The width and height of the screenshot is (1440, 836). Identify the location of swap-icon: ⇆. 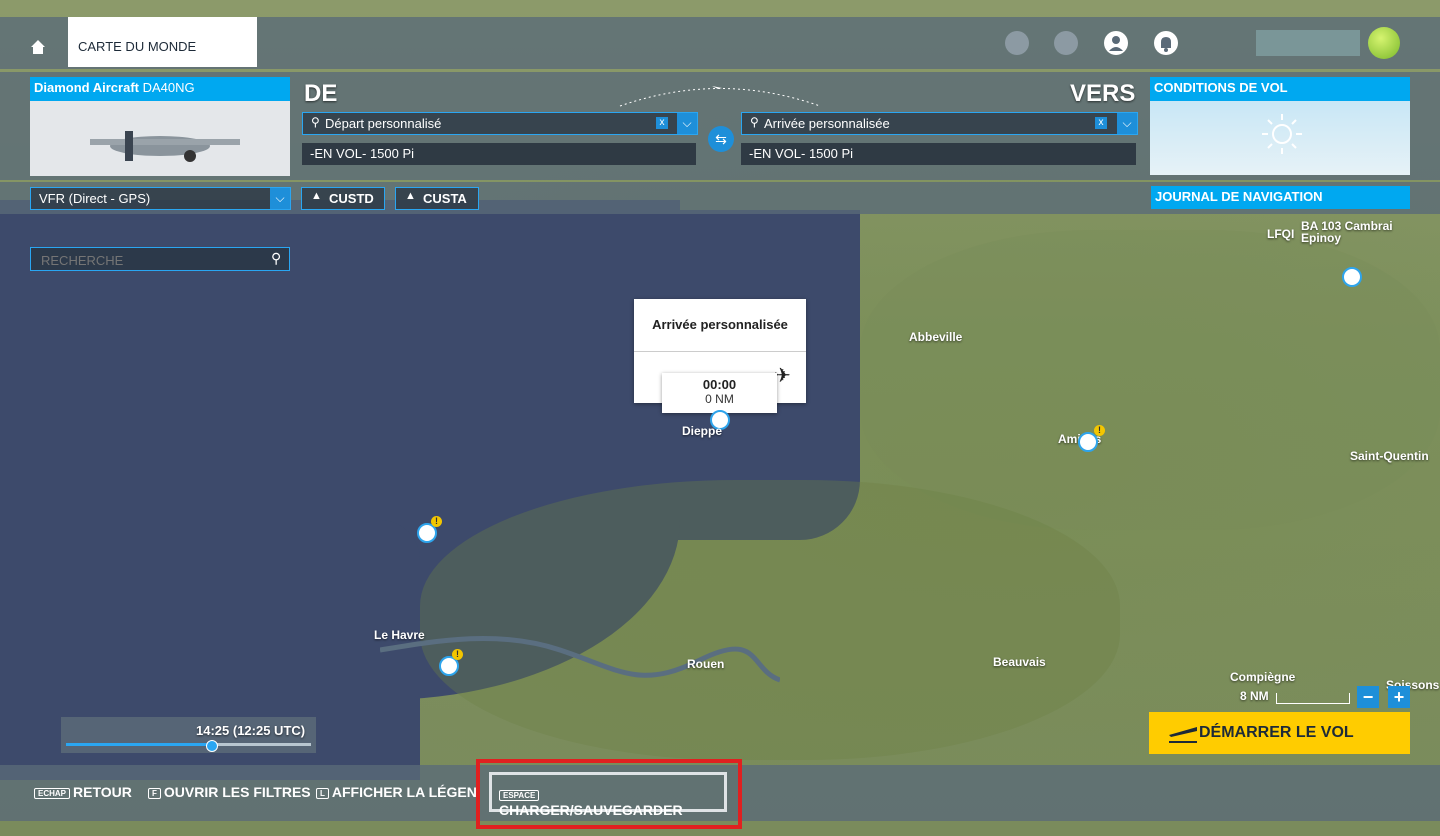
(721, 139).